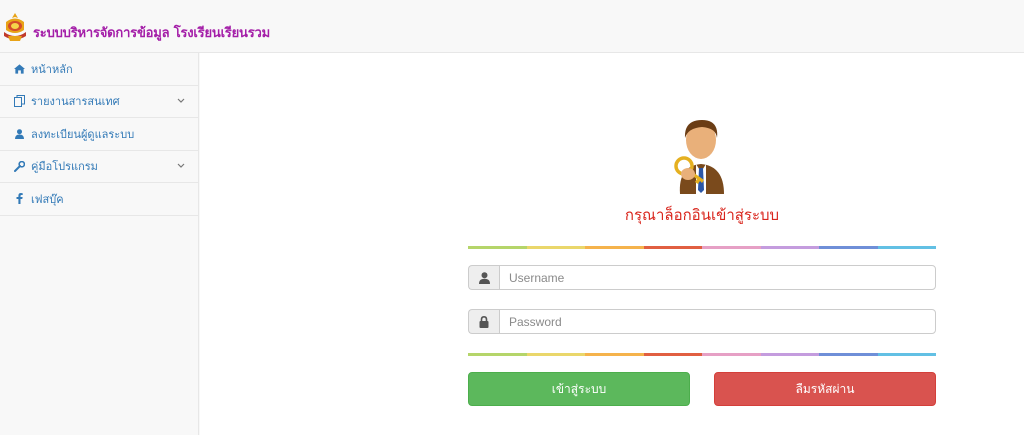  Describe the element at coordinates (825, 389) in the screenshot. I see `forgot-password-button: ลืมรหัสผ่าน` at that location.